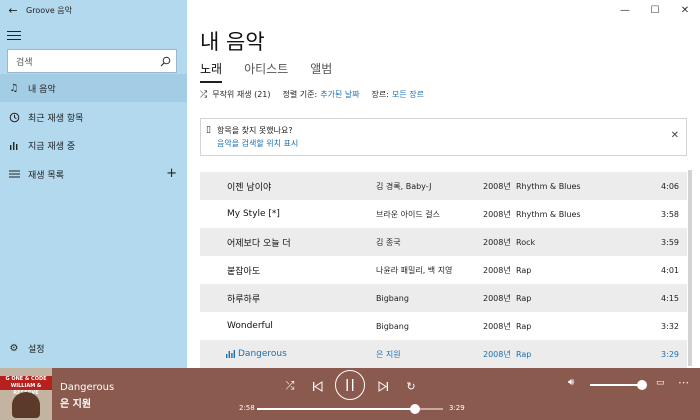 The image size is (700, 420). I want to click on add-playlist-icon: +, so click(171, 173).